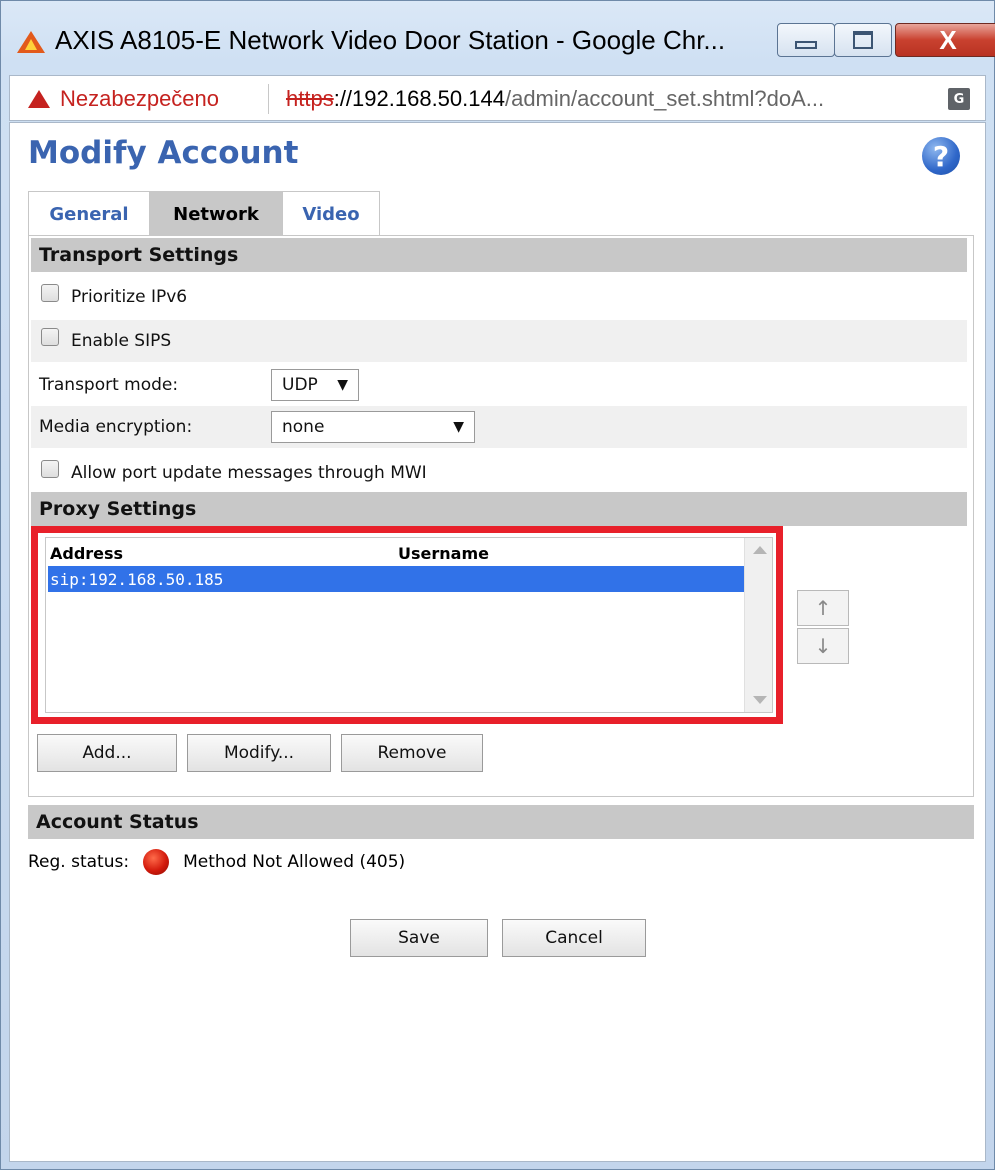 This screenshot has width=995, height=1170. I want to click on tab-video: Video, so click(331, 214).